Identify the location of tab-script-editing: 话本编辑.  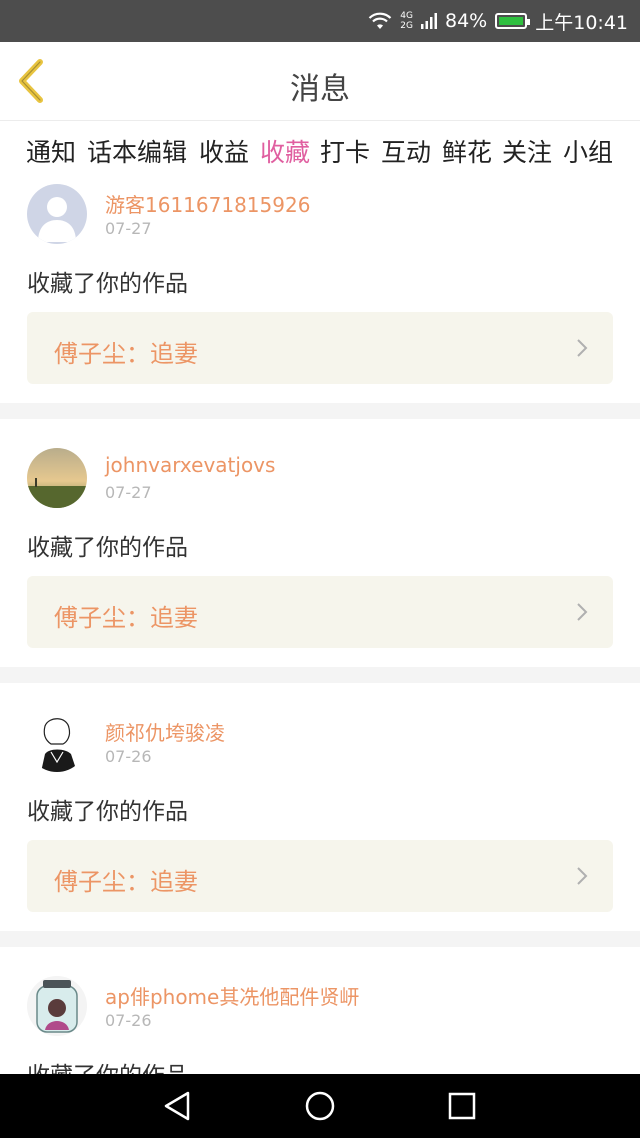
(137, 151).